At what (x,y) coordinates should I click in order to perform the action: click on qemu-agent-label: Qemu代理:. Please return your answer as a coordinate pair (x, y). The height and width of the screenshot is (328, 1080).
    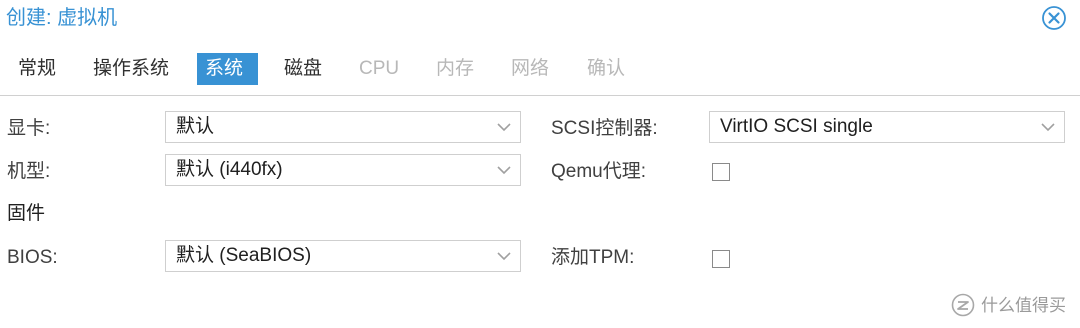
    Looking at the image, I should click on (599, 171).